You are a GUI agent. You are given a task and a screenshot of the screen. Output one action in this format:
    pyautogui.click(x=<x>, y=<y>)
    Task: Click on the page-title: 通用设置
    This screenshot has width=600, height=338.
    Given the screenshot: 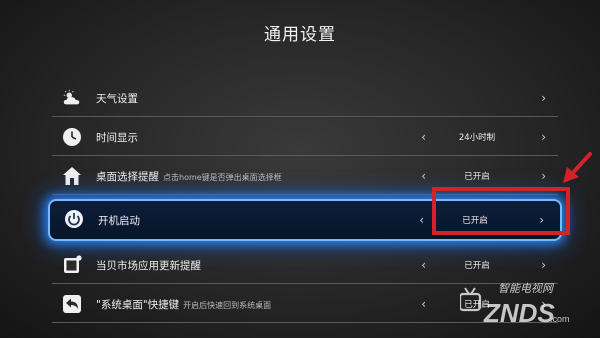 What is the action you would take?
    pyautogui.click(x=300, y=35)
    